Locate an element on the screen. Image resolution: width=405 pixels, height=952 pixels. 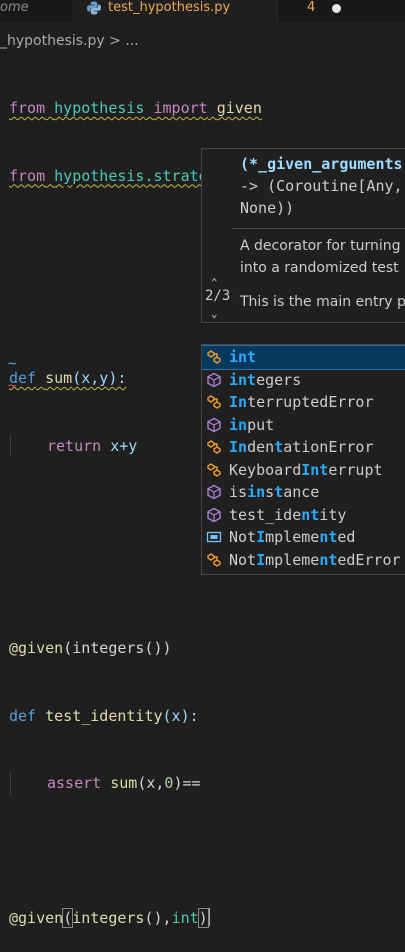
signature-line-2: -> (Coroutine[Any, is located at coordinates (321, 186).